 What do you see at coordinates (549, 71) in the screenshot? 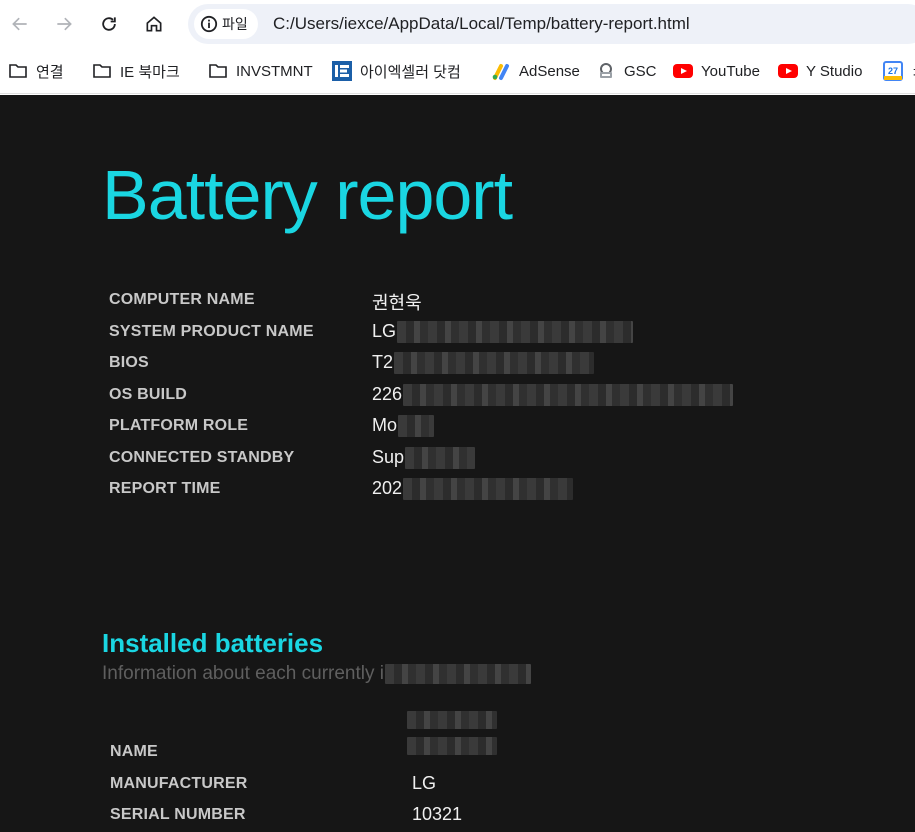
I see `bookmark-label: AdSense` at bounding box center [549, 71].